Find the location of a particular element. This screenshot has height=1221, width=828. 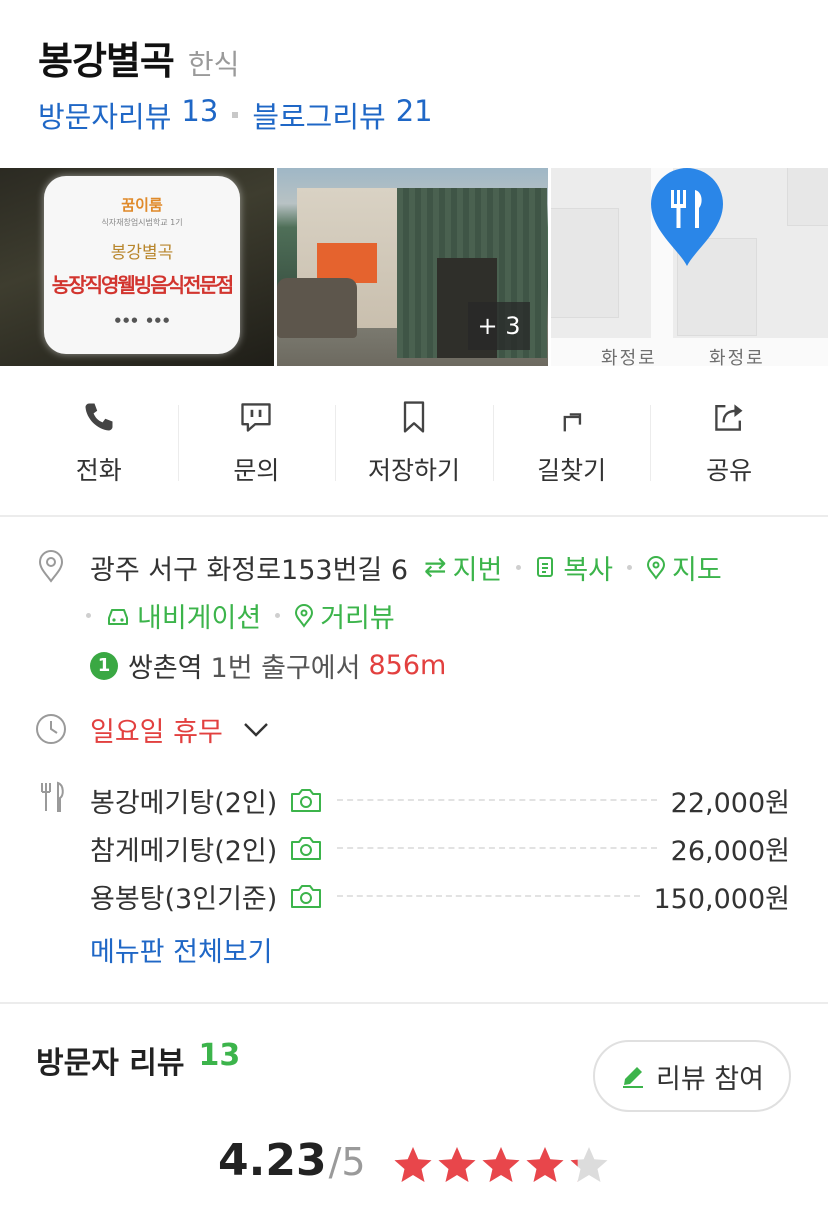

directions-label: 길찾기 is located at coordinates (572, 470).